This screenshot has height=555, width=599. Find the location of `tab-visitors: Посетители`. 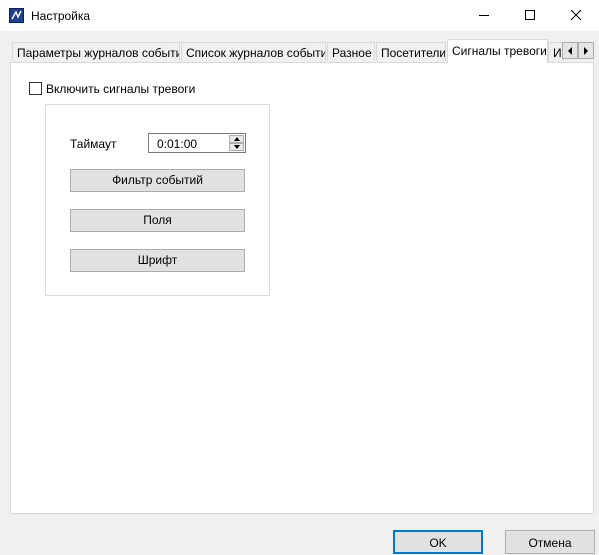

tab-visitors: Посетители is located at coordinates (411, 51).